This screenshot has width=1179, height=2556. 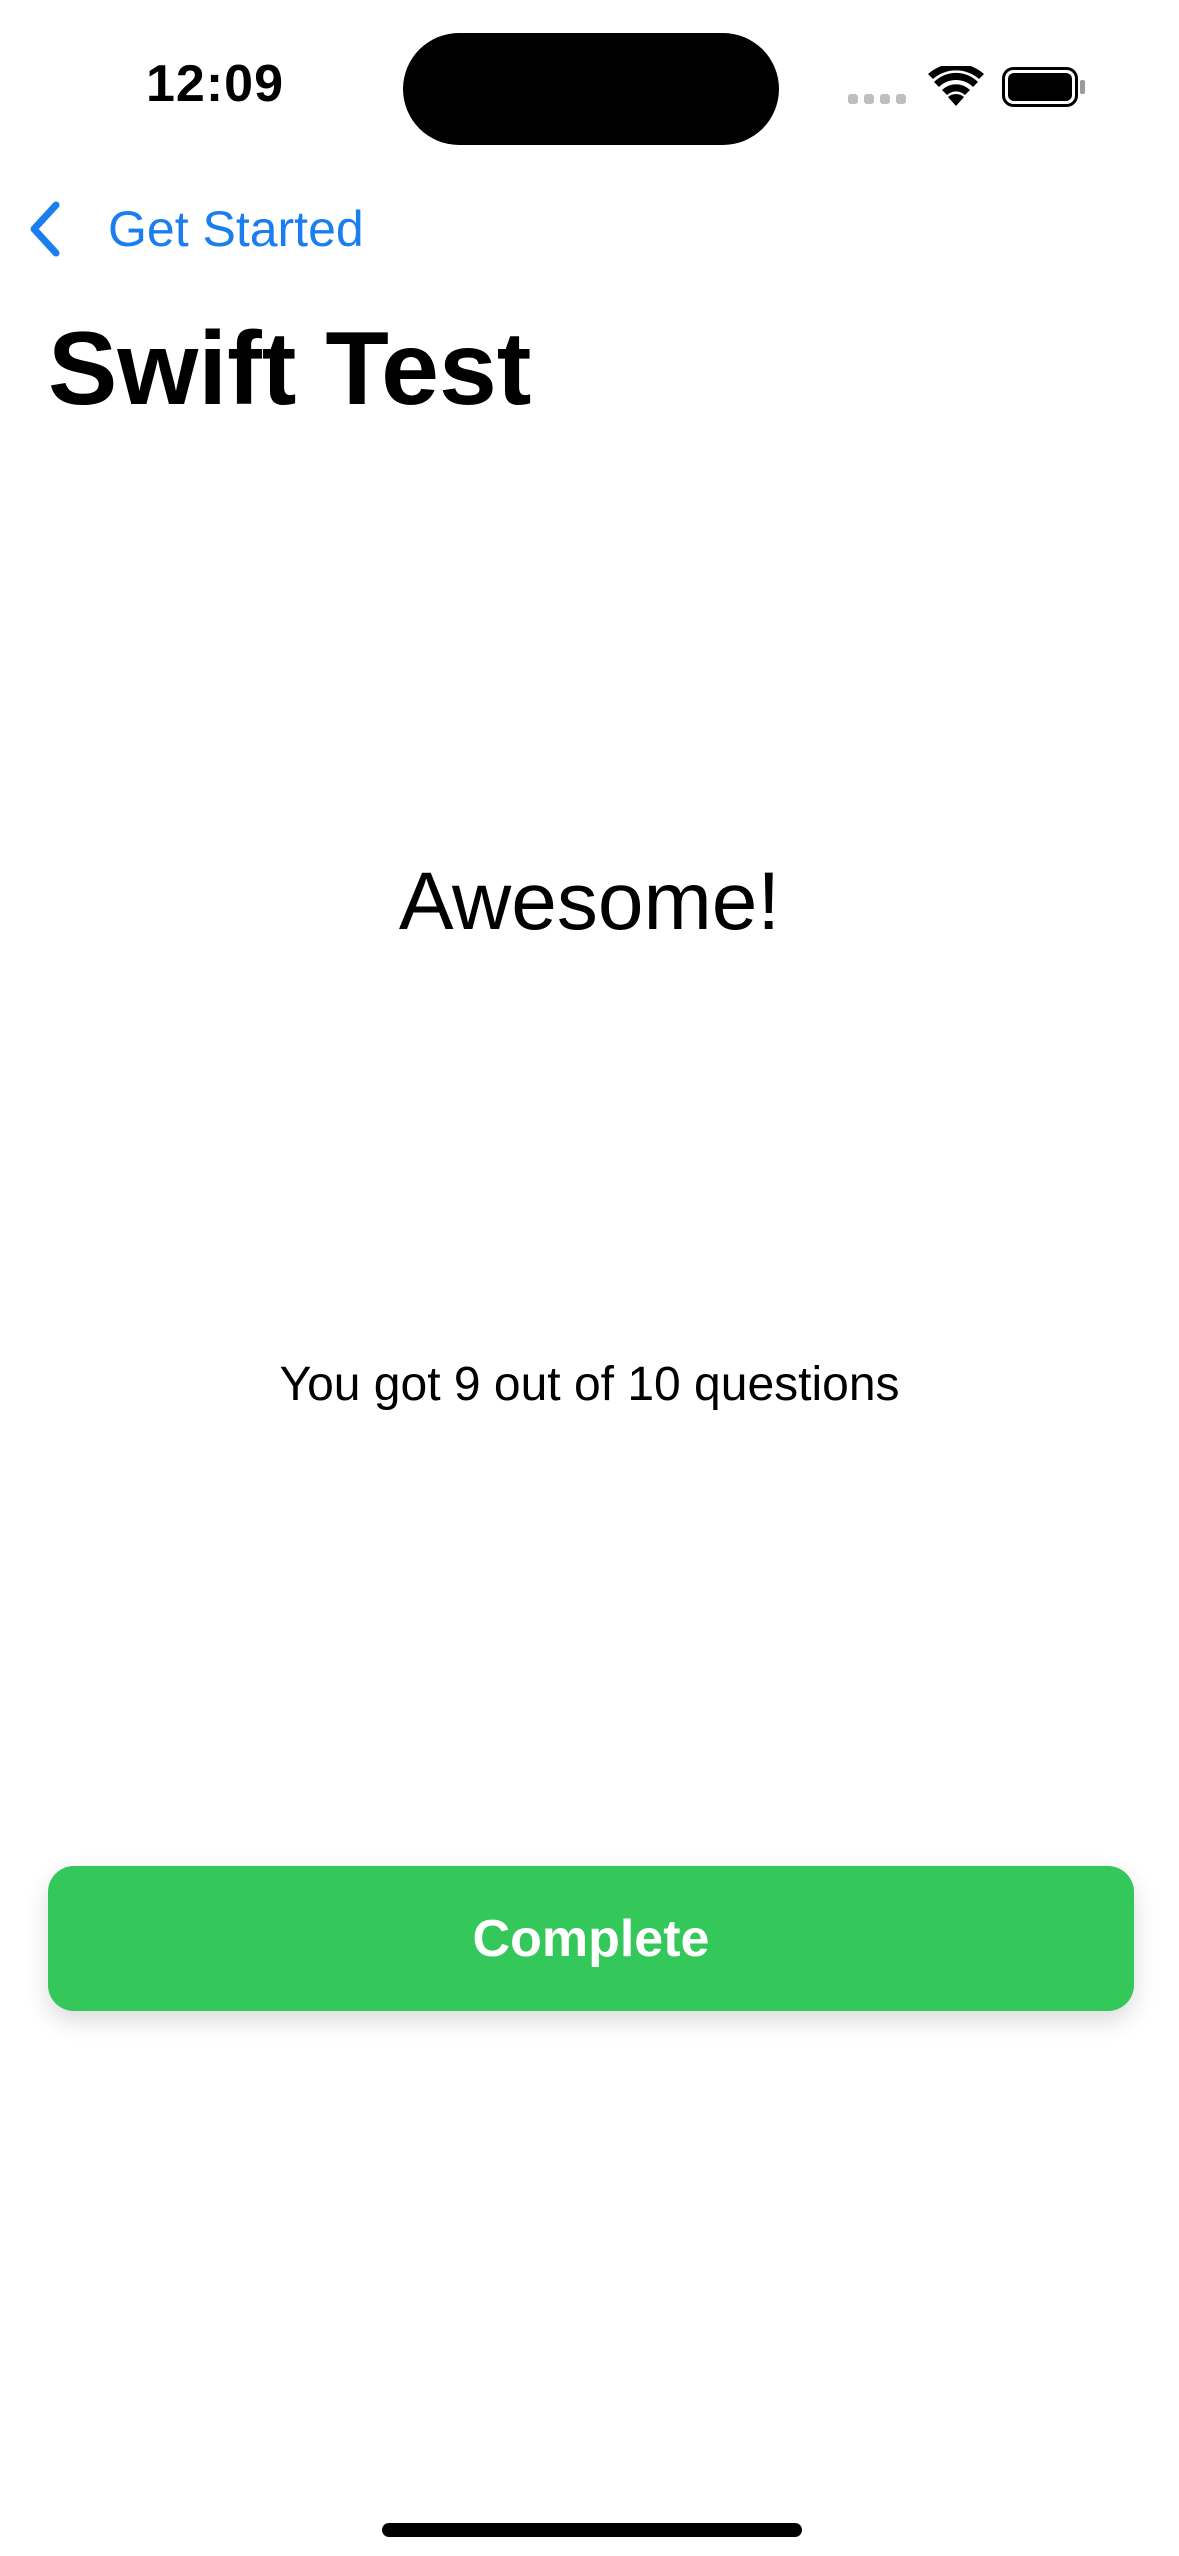 What do you see at coordinates (46, 229) in the screenshot?
I see `chevron-left-icon` at bounding box center [46, 229].